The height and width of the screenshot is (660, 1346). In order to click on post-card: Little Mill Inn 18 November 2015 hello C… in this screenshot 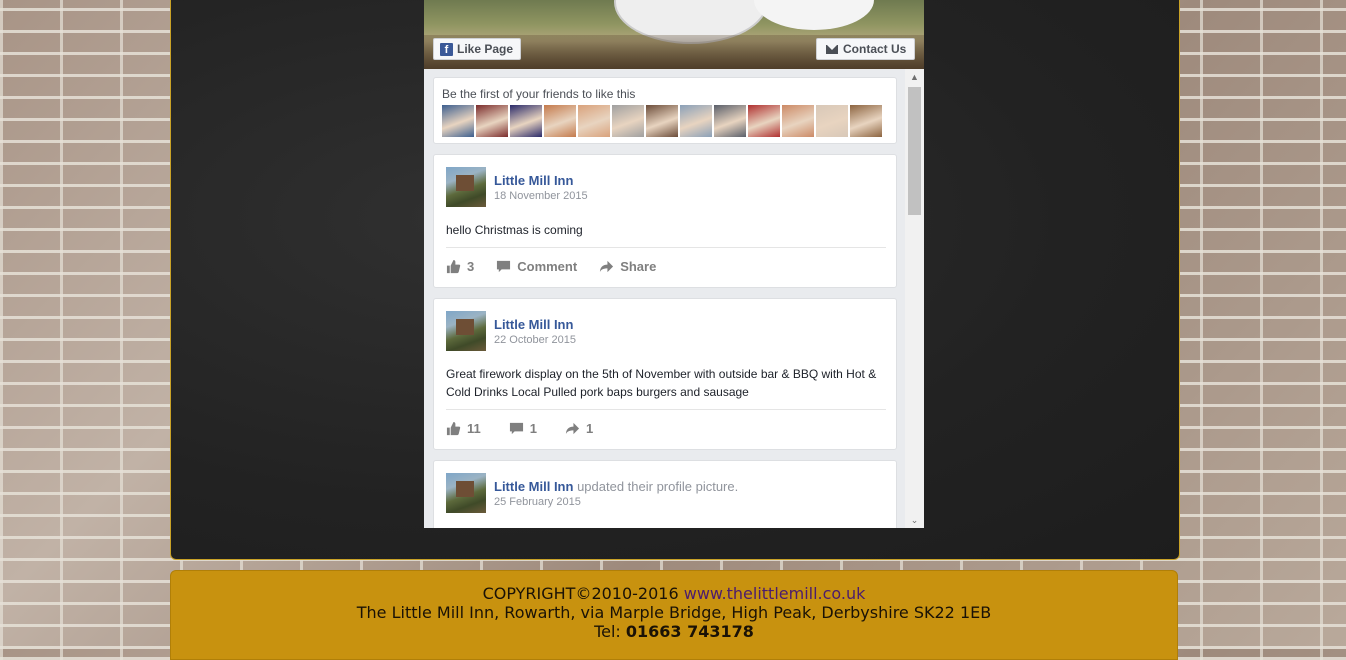, I will do `click(665, 221)`.